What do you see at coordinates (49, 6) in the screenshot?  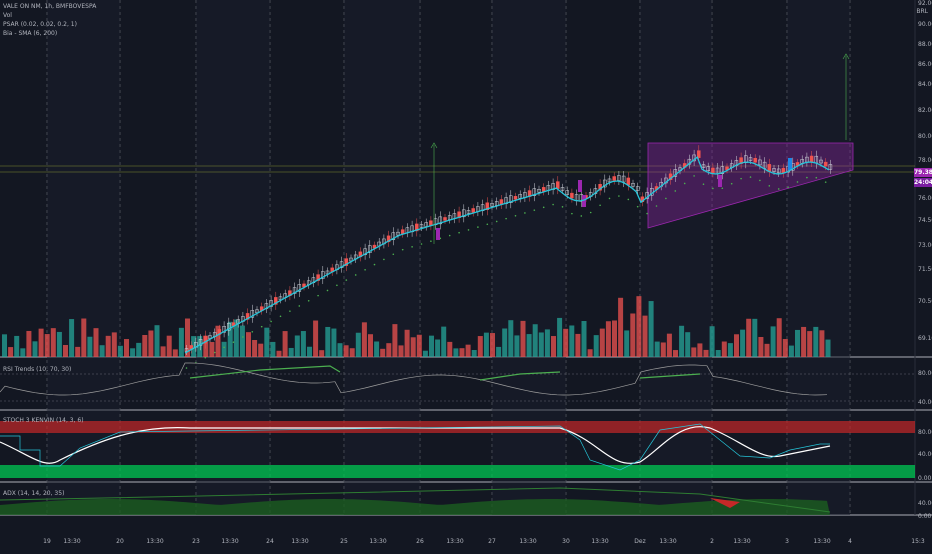 I see `legend-symbol: VALE ON NM, 1h, BMFBOVESPA` at bounding box center [49, 6].